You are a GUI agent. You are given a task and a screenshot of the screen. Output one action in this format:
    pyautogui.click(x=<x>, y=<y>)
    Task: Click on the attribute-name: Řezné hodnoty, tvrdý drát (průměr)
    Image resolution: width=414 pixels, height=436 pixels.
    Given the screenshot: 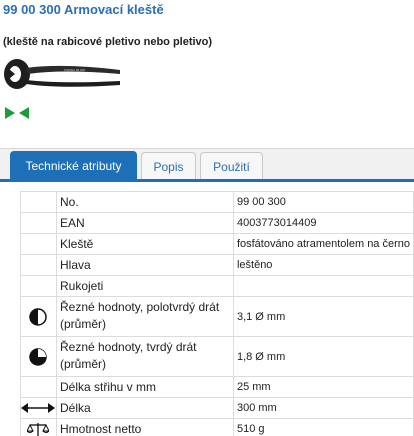 What is the action you would take?
    pyautogui.click(x=144, y=356)
    